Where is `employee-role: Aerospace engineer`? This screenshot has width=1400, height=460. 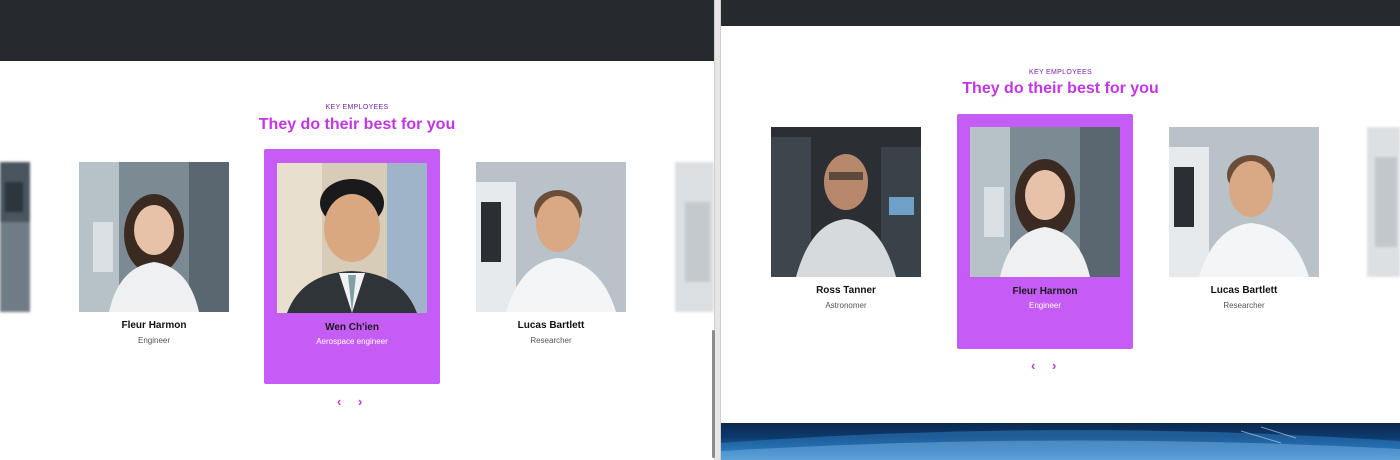
employee-role: Aerospace engineer is located at coordinates (352, 341).